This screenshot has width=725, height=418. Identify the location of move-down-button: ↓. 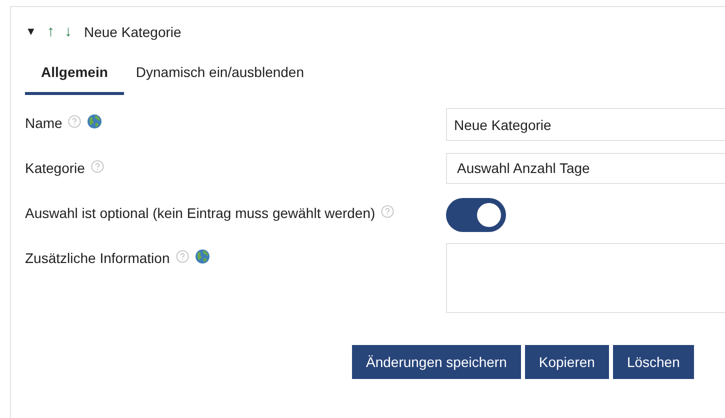
(68, 32).